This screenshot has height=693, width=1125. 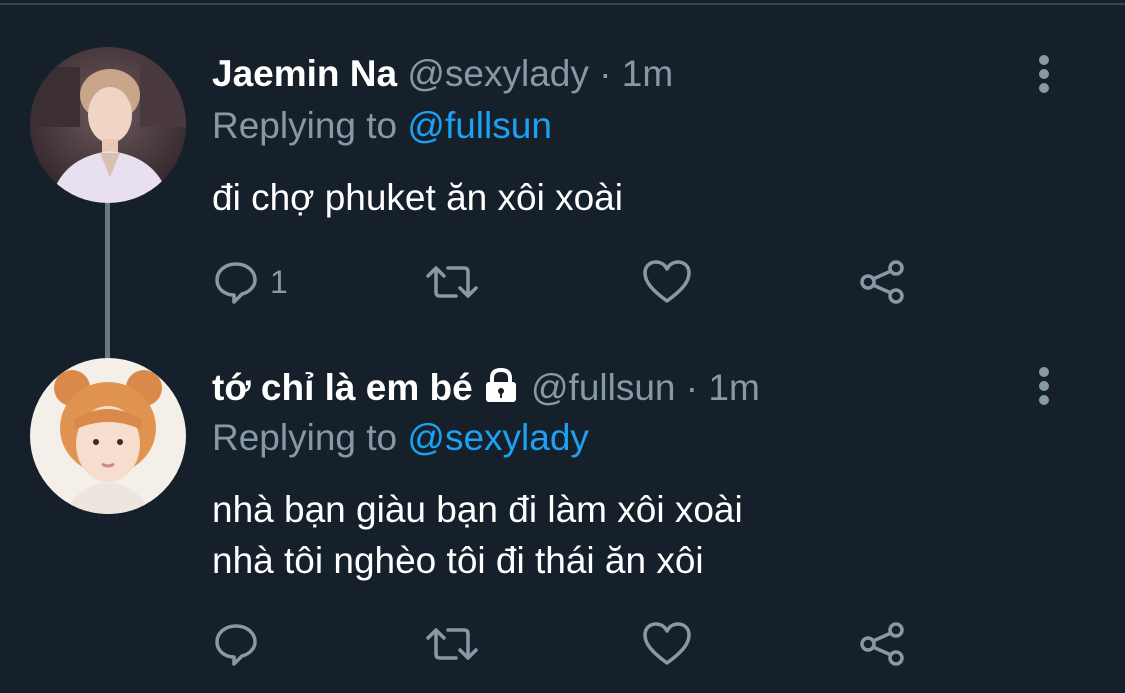 I want to click on tweet-header: tớ chỉ là em bé @fullsun · 1m, so click(x=486, y=389).